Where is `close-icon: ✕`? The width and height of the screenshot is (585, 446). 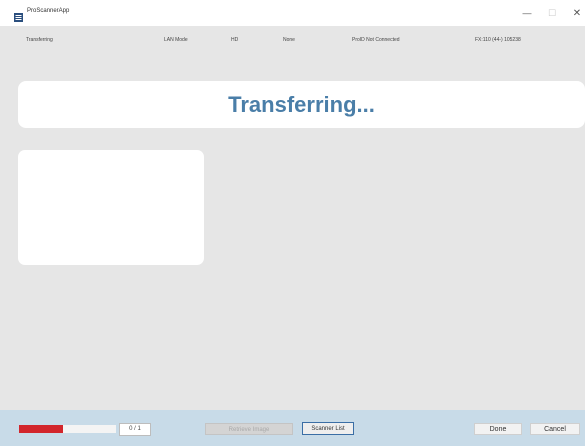
close-icon: ✕ is located at coordinates (577, 13).